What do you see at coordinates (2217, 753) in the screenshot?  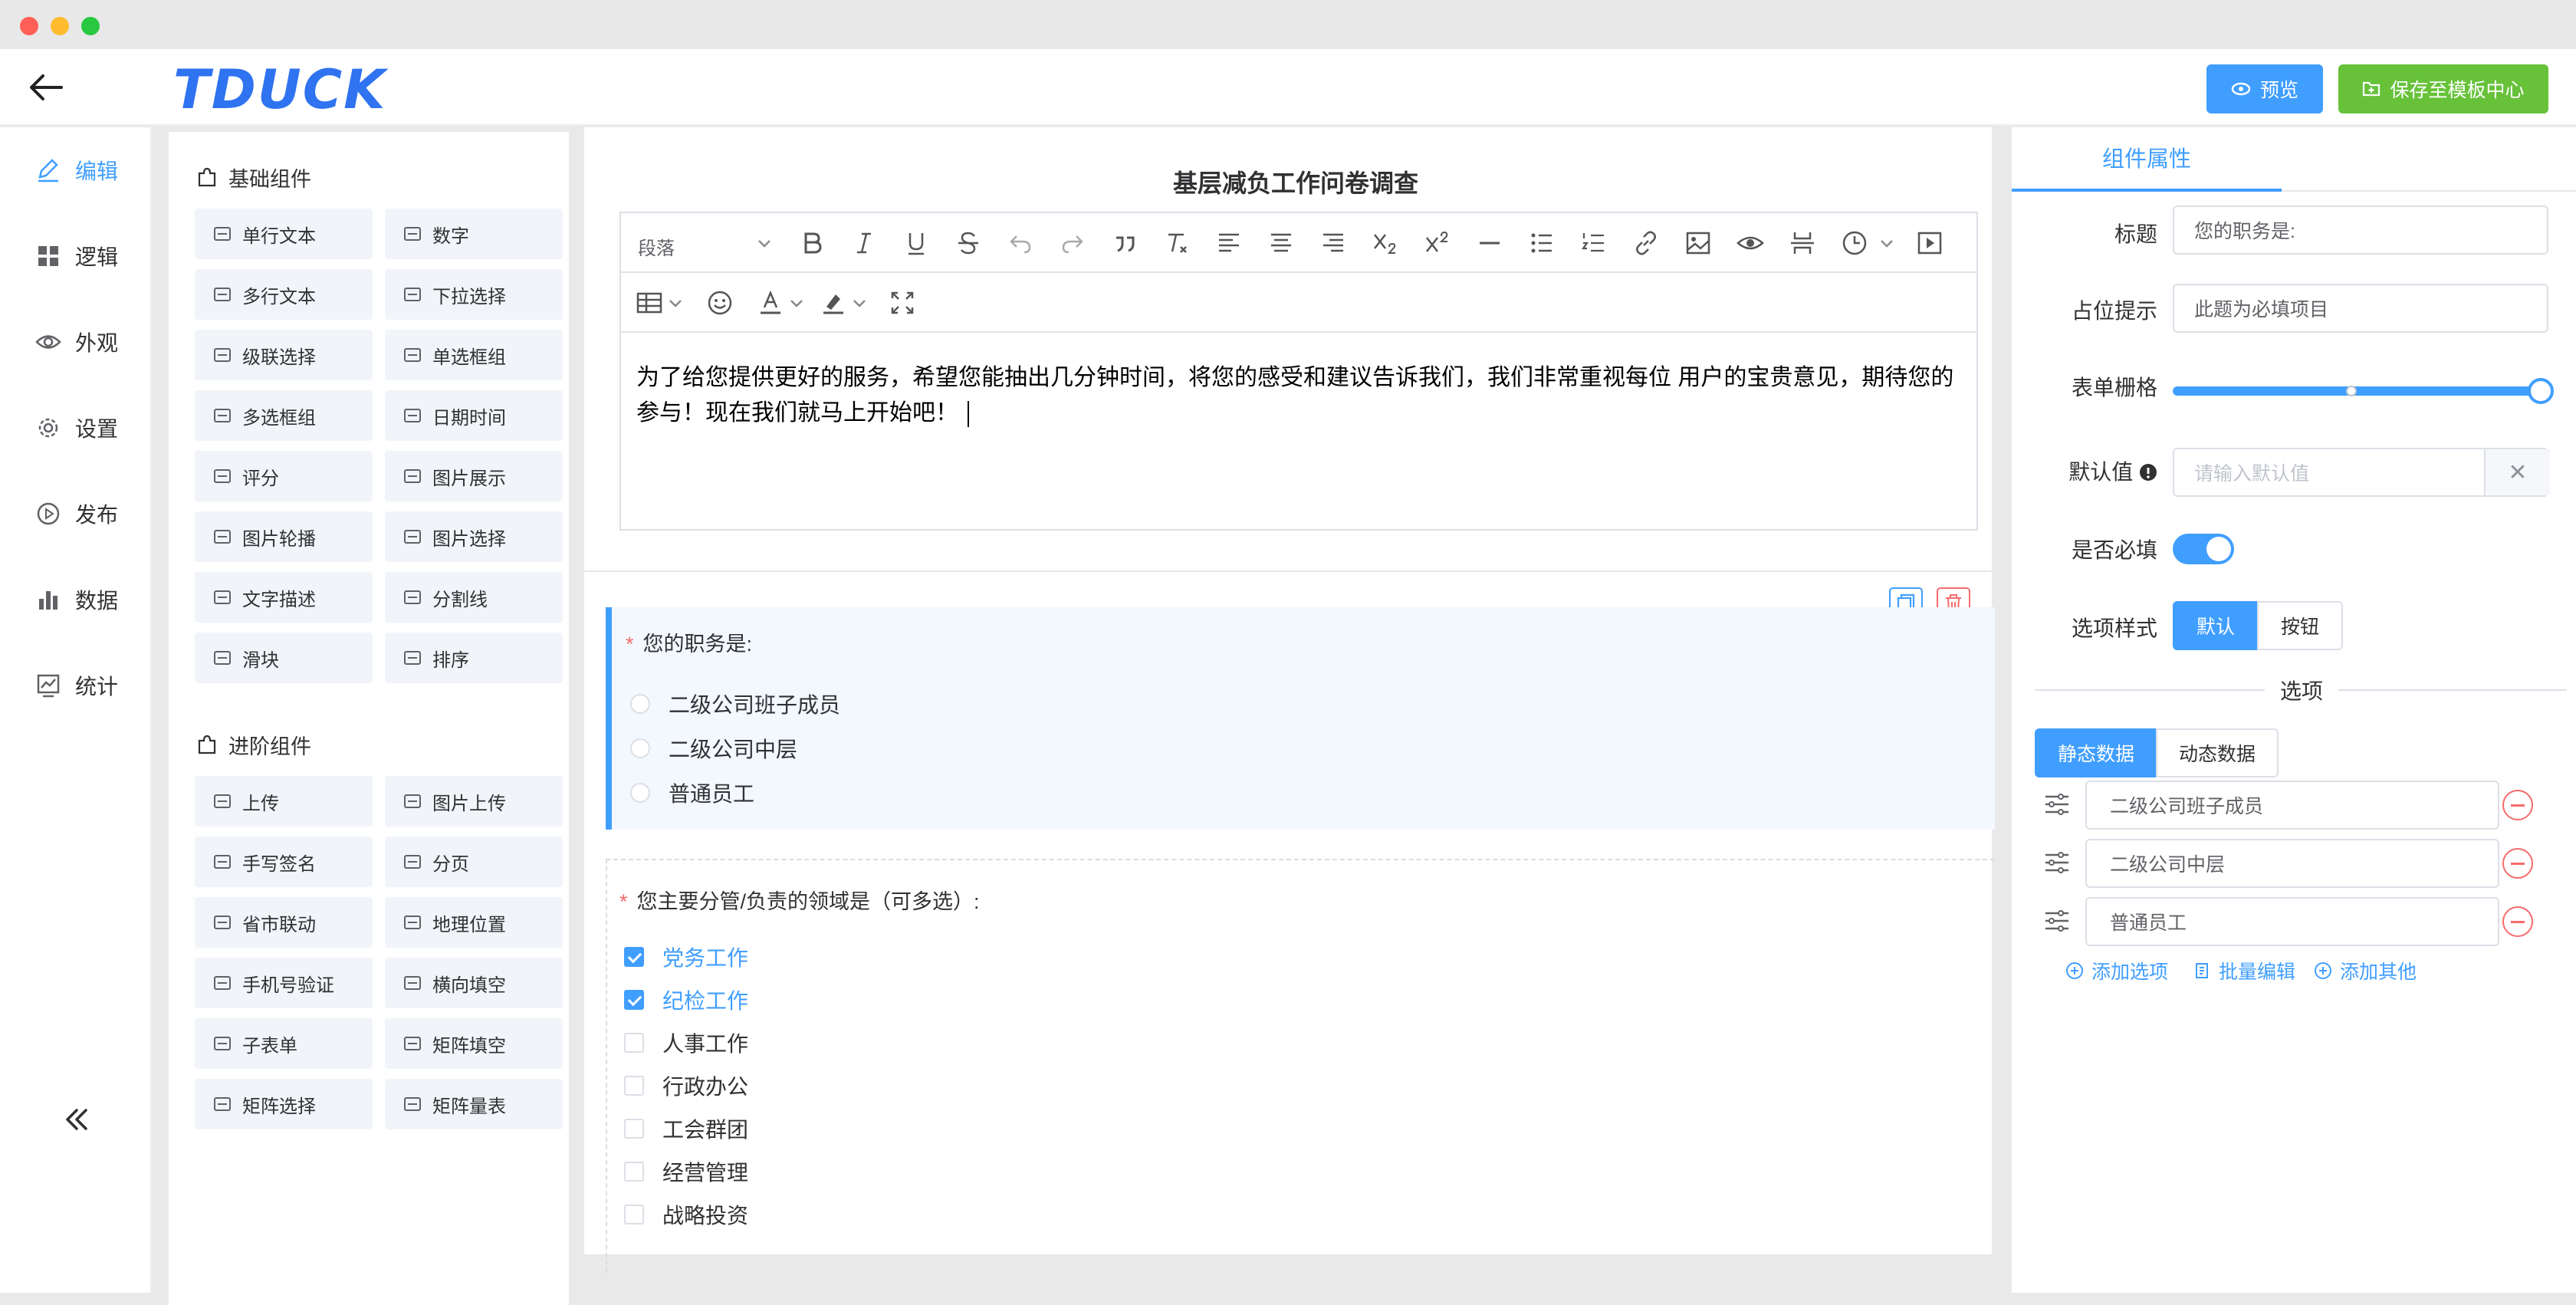 I see `dynamic-data-tab: 动态数据` at bounding box center [2217, 753].